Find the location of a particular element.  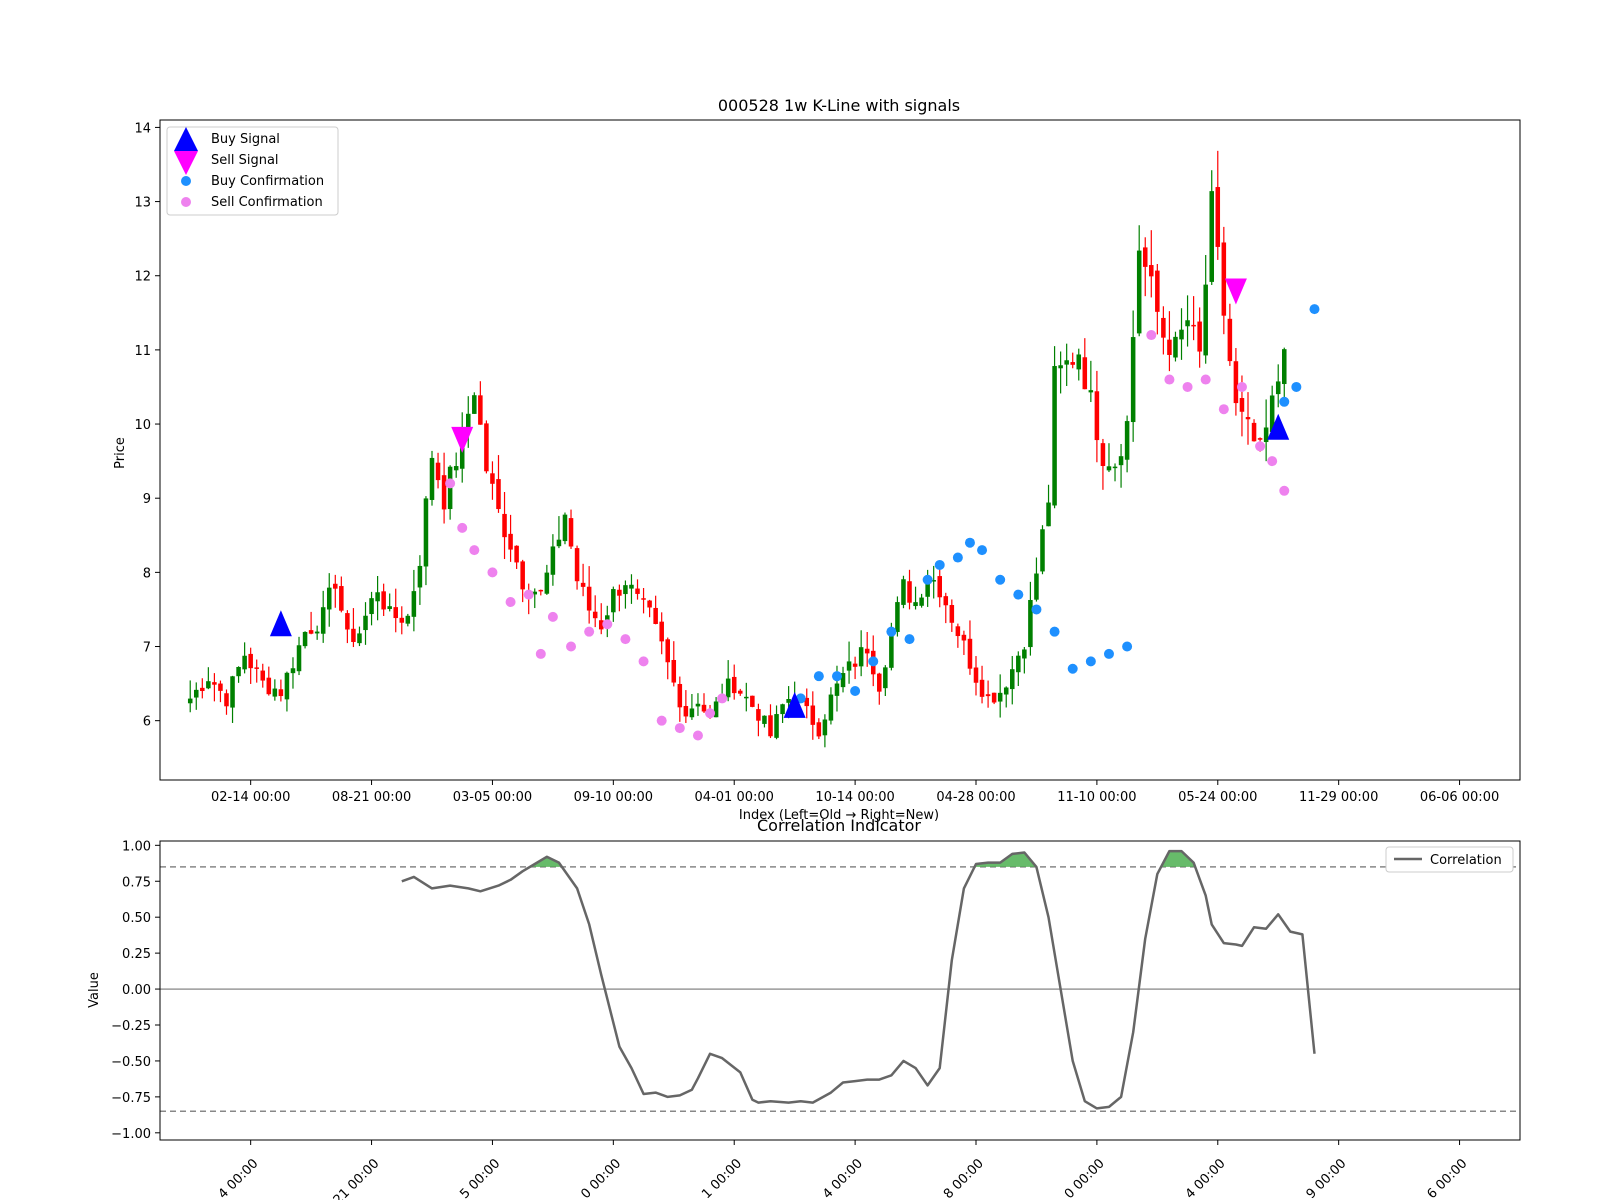

kline-ytick-label: 11 is located at coordinates (142, 351).